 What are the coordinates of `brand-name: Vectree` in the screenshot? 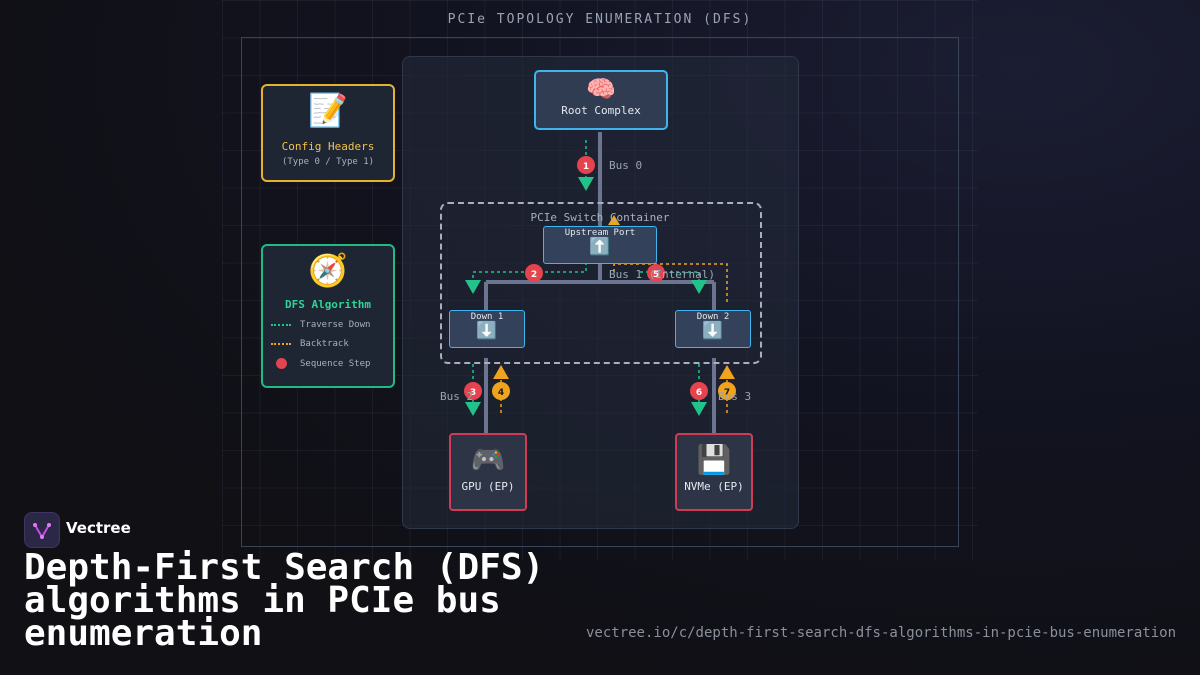 It's located at (98, 528).